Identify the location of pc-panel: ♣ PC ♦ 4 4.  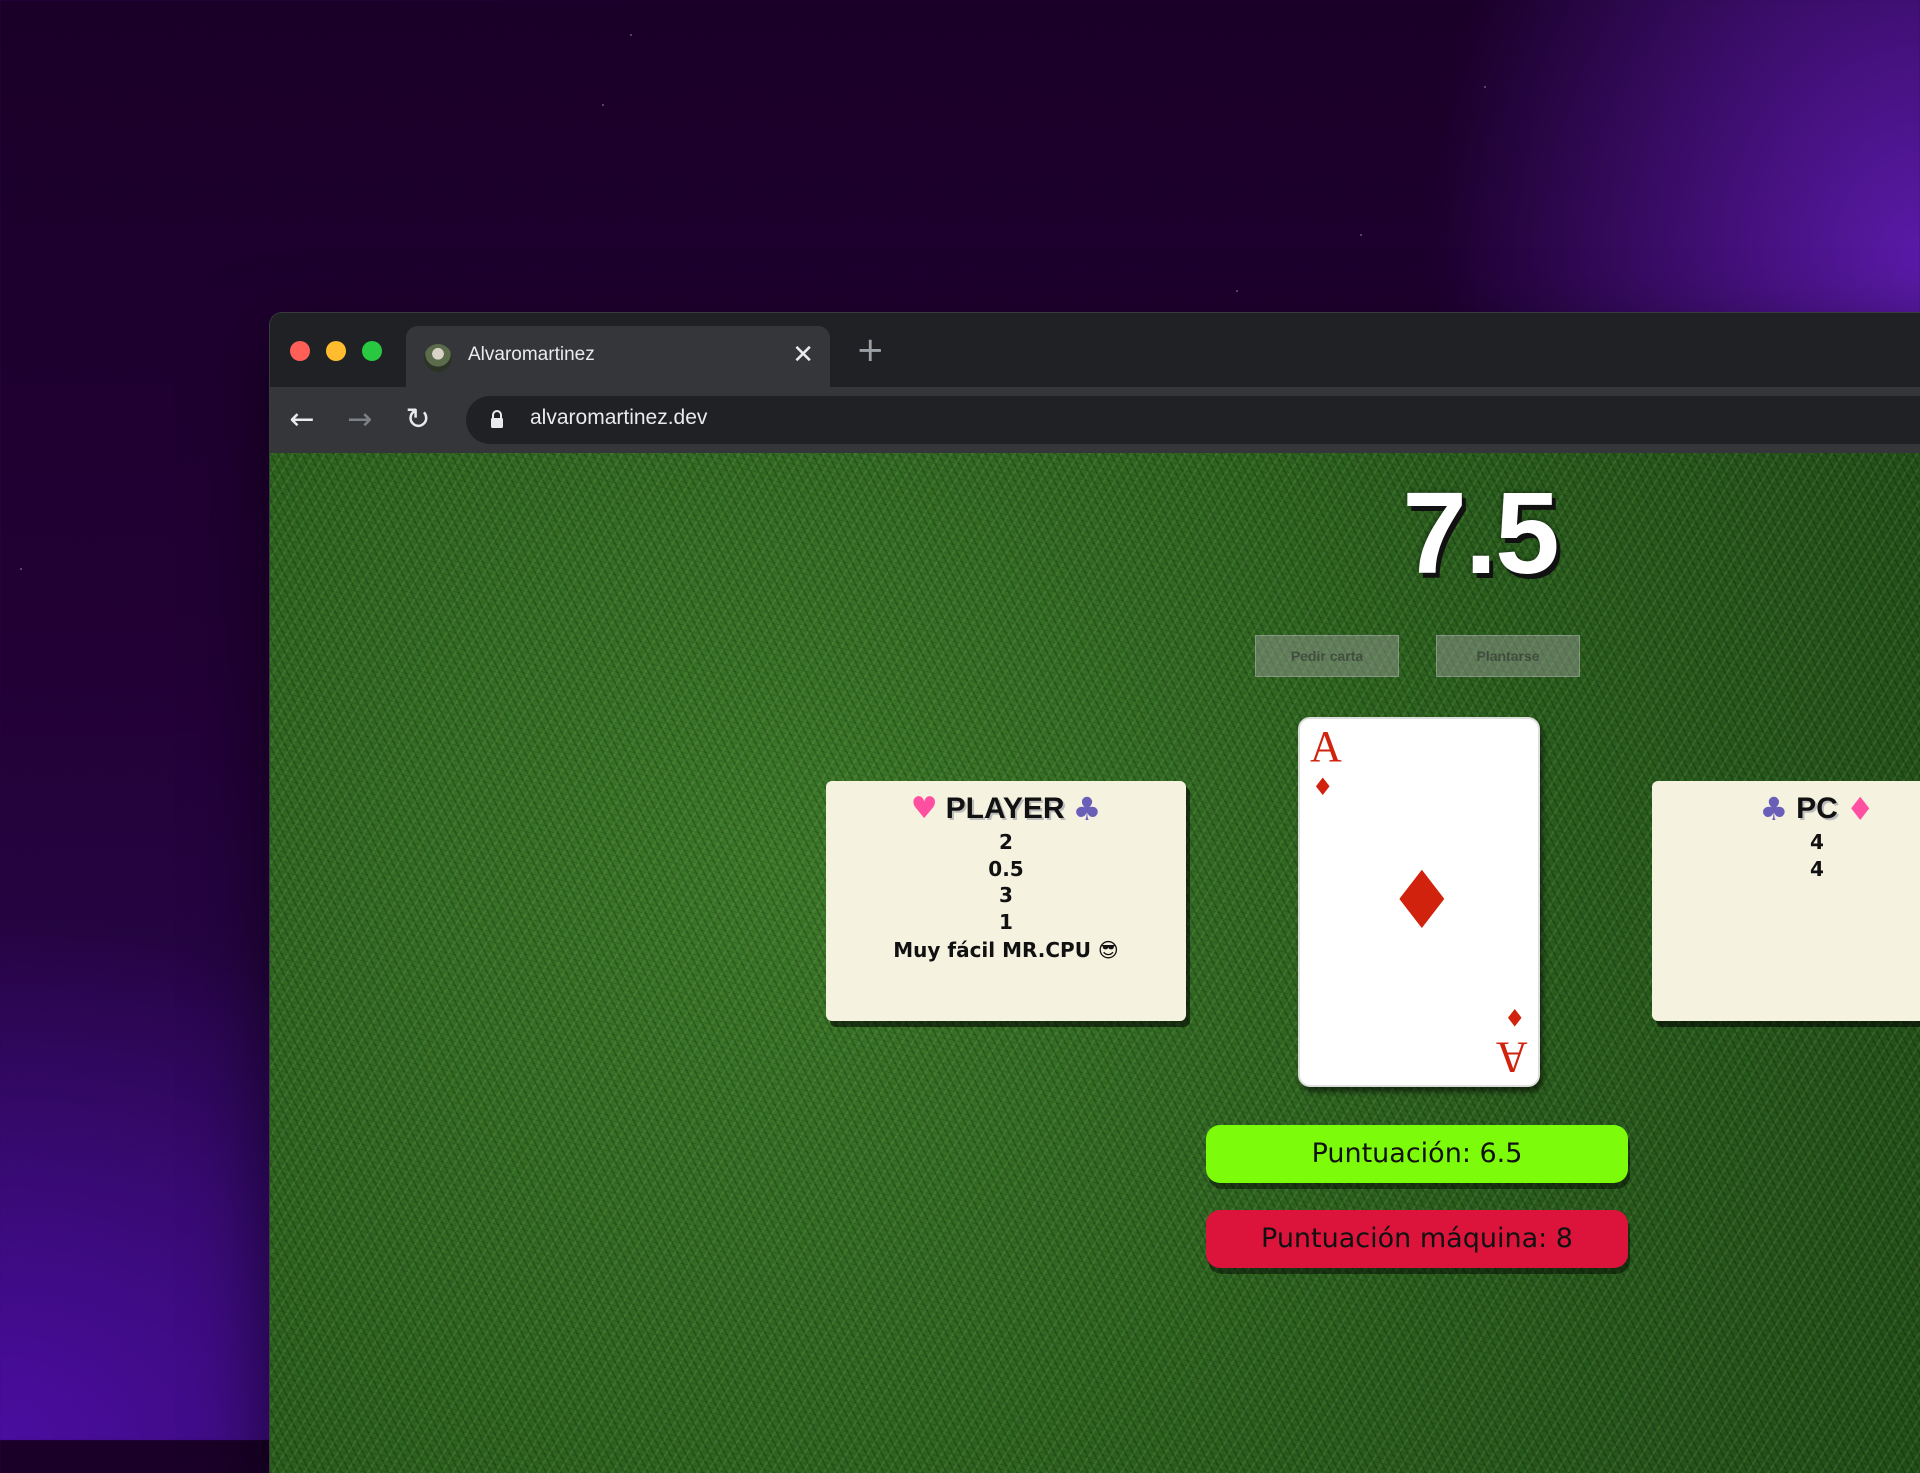
(1786, 901).